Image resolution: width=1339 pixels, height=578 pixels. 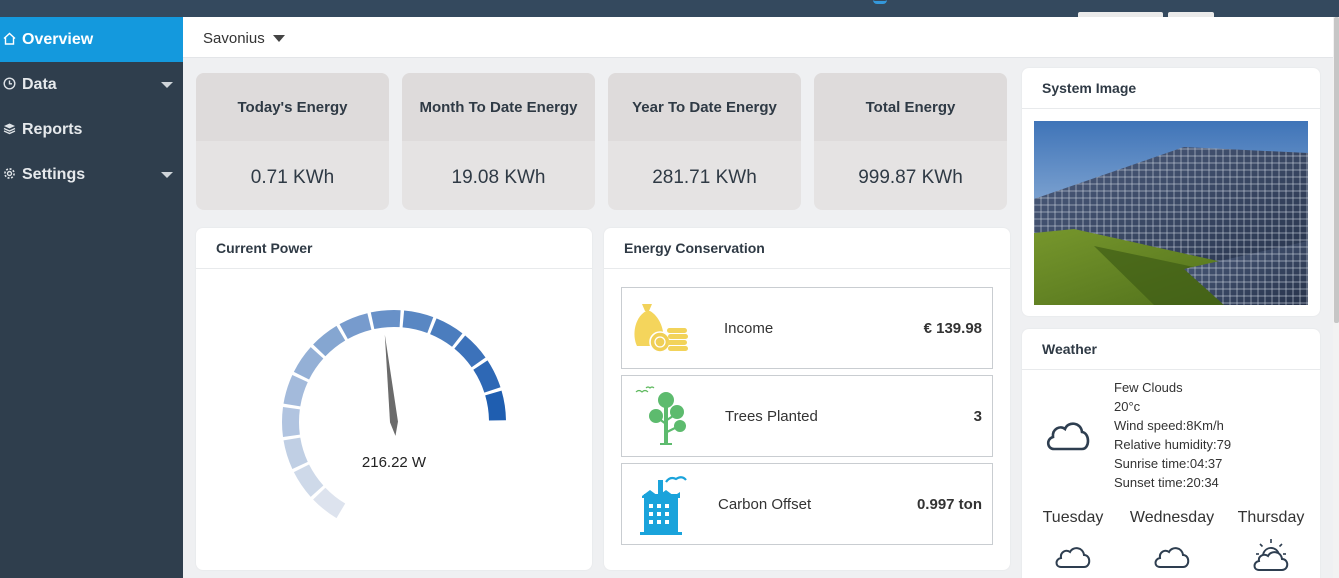 I want to click on sidebar-item-reports: Reports, so click(x=91, y=129).